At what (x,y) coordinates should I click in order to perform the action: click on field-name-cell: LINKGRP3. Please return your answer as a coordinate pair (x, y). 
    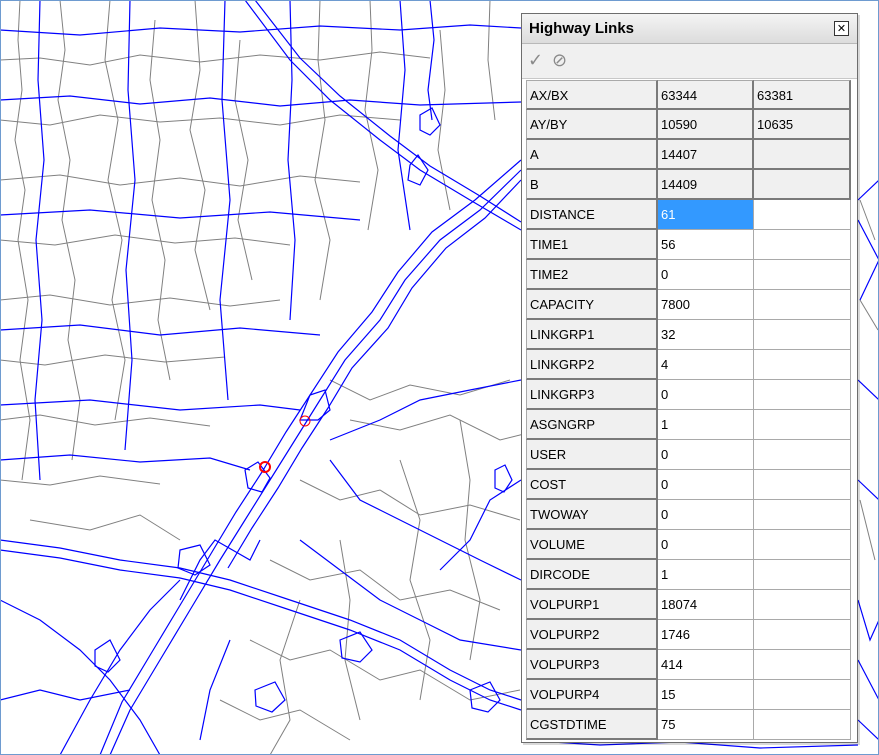
    Looking at the image, I should click on (592, 395).